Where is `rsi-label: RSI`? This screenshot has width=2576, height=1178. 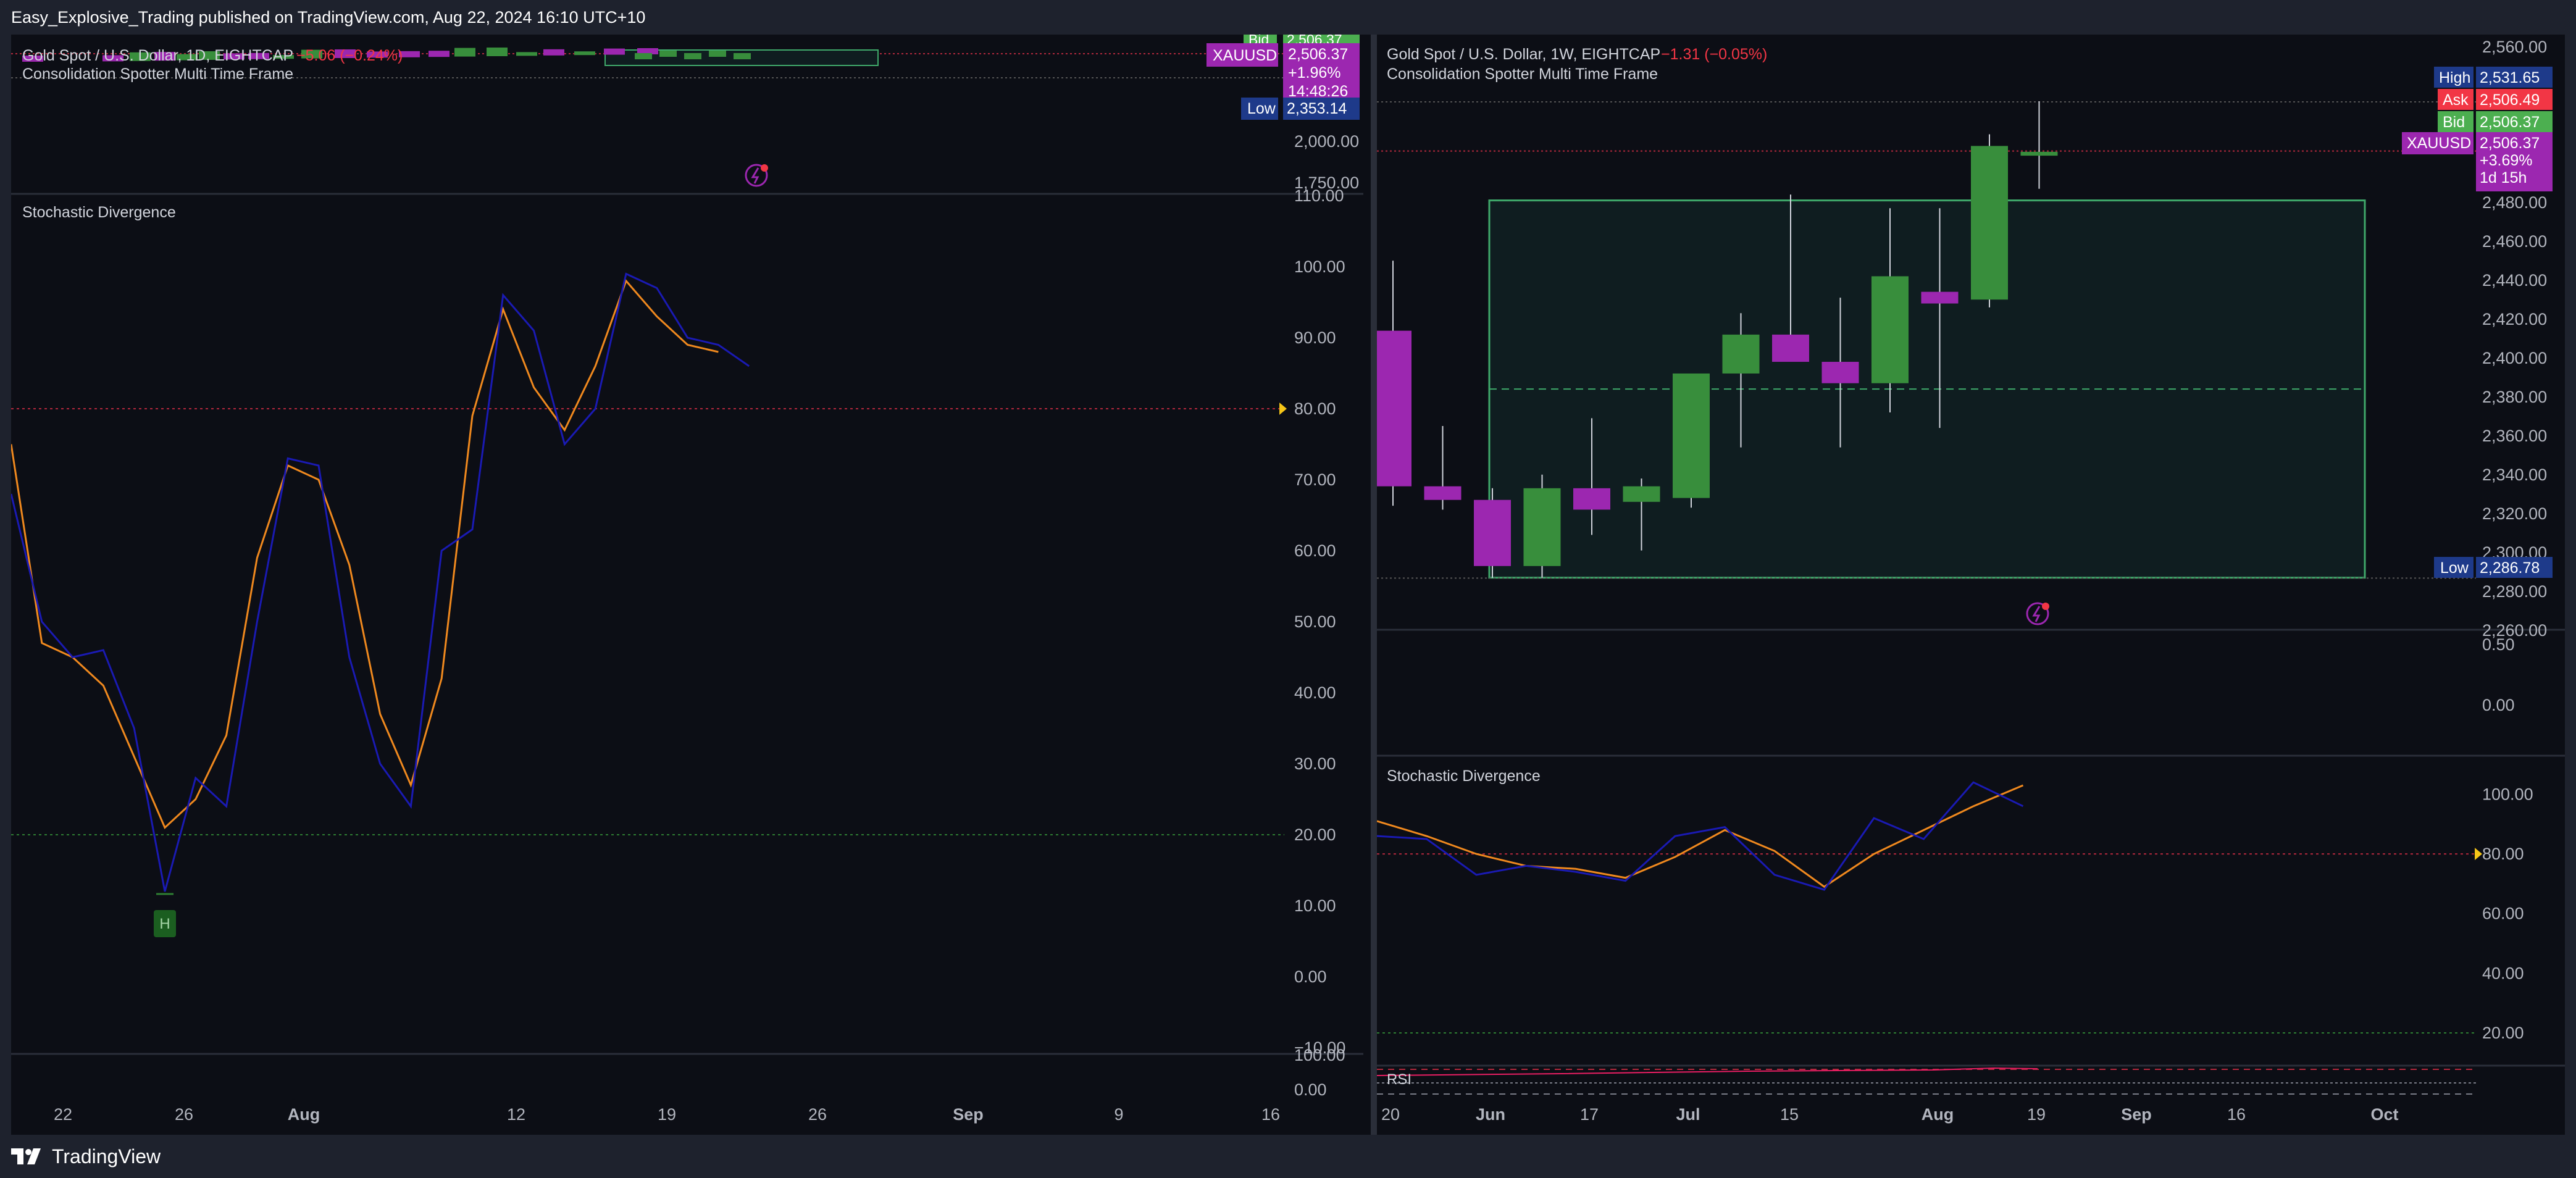 rsi-label: RSI is located at coordinates (1399, 1079).